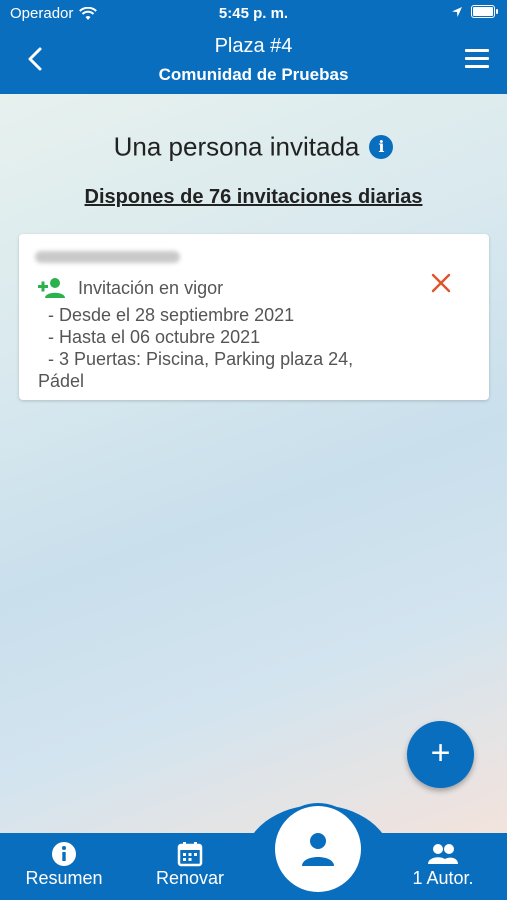 The height and width of the screenshot is (900, 507). I want to click on close-icon, so click(441, 283).